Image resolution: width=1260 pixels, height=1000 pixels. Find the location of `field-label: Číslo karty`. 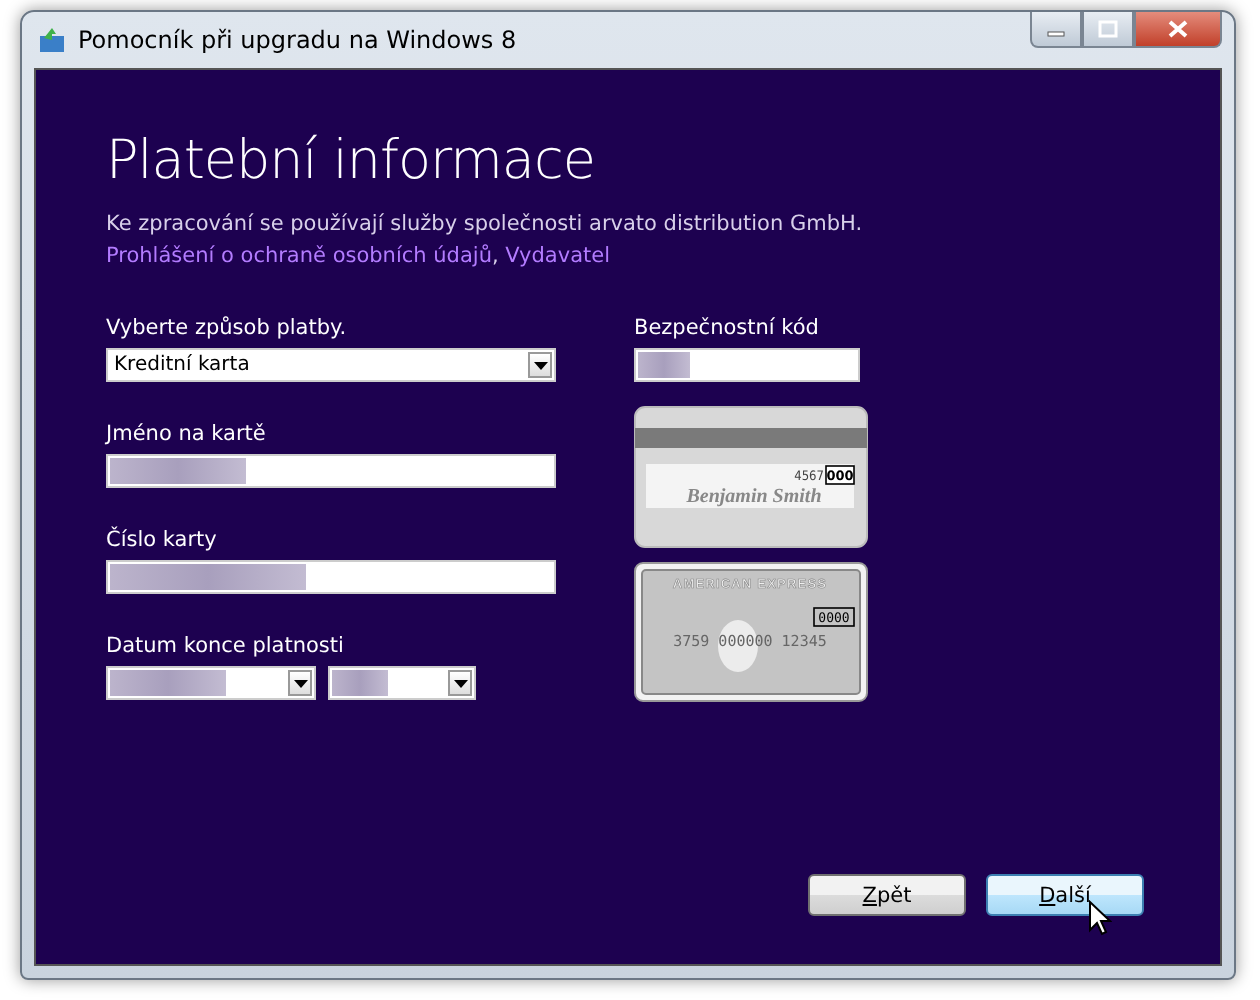

field-label: Číslo karty is located at coordinates (162, 540).